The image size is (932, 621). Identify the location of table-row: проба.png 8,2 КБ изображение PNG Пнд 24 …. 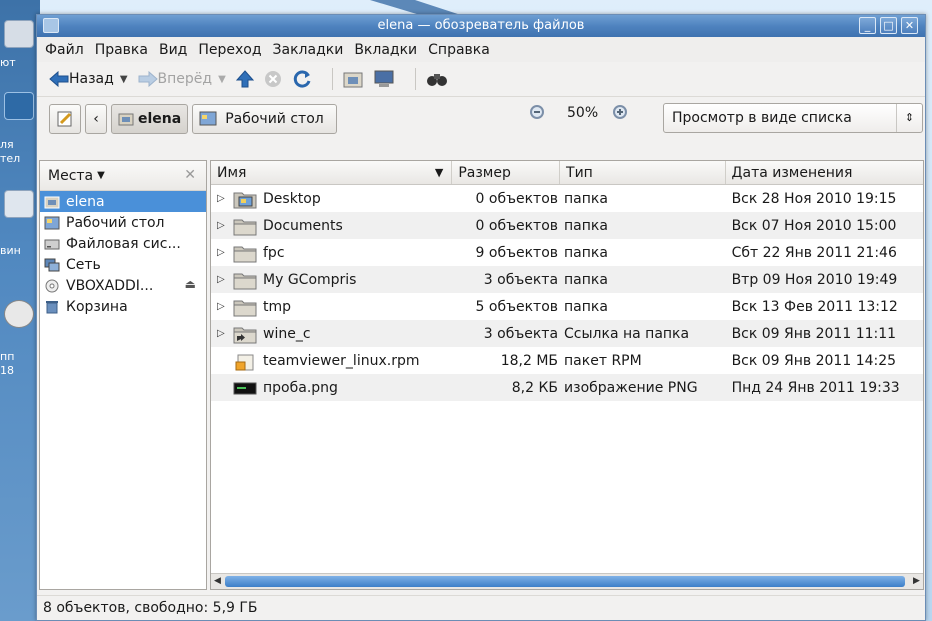
(567, 387).